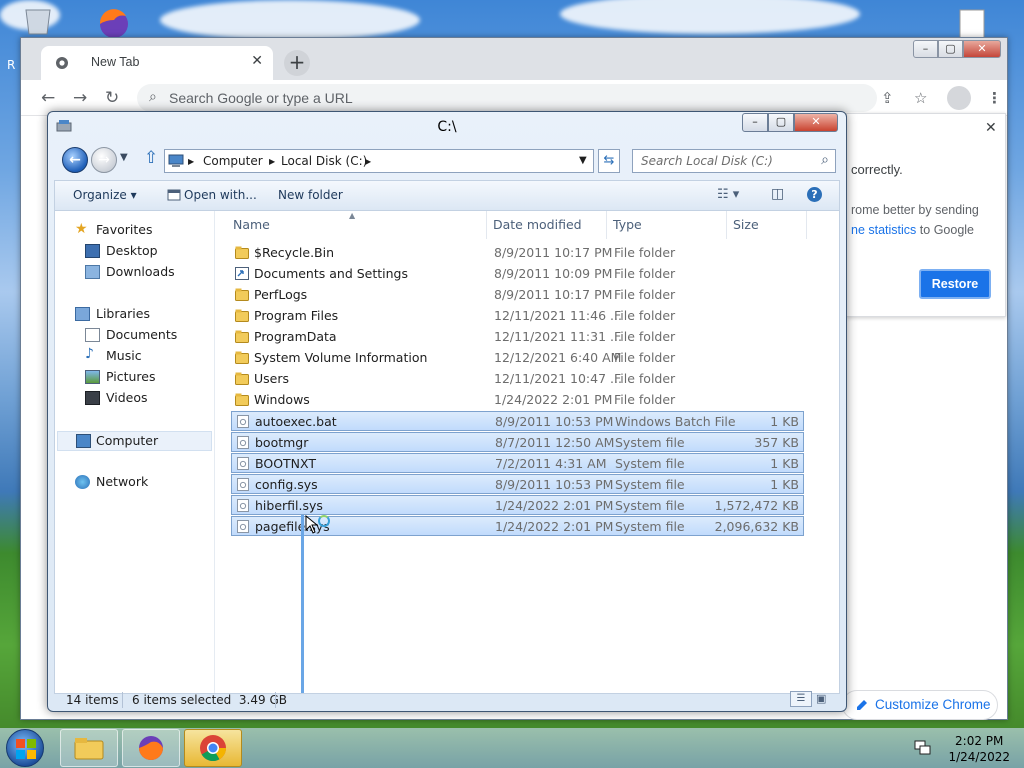 Image resolution: width=1024 pixels, height=768 pixels. Describe the element at coordinates (517, 253) in the screenshot. I see `file-row: $Recycle.Bin 8/9/2011 10:17 PM File folder` at that location.